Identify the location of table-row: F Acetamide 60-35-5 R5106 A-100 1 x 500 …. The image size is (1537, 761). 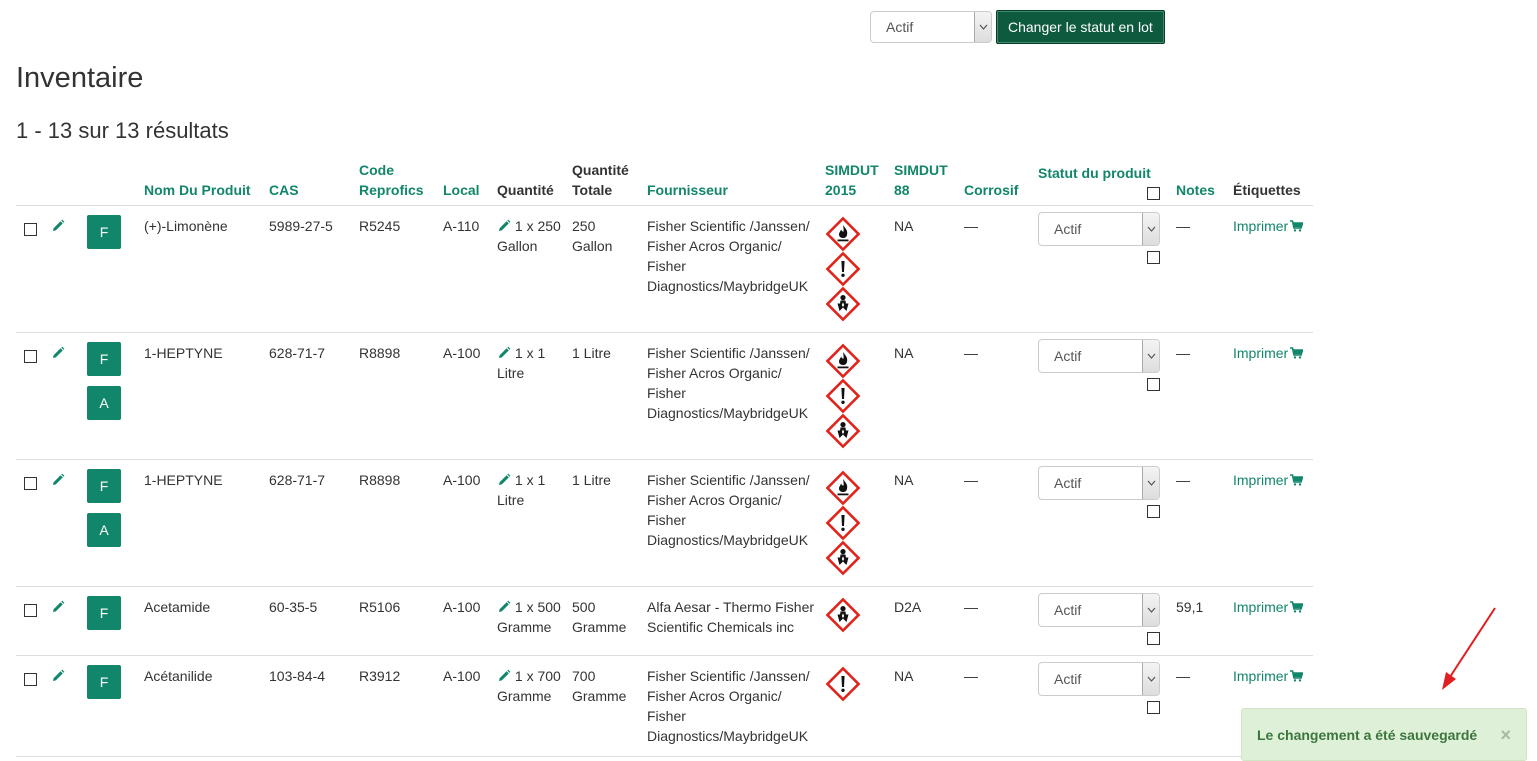
(664, 621).